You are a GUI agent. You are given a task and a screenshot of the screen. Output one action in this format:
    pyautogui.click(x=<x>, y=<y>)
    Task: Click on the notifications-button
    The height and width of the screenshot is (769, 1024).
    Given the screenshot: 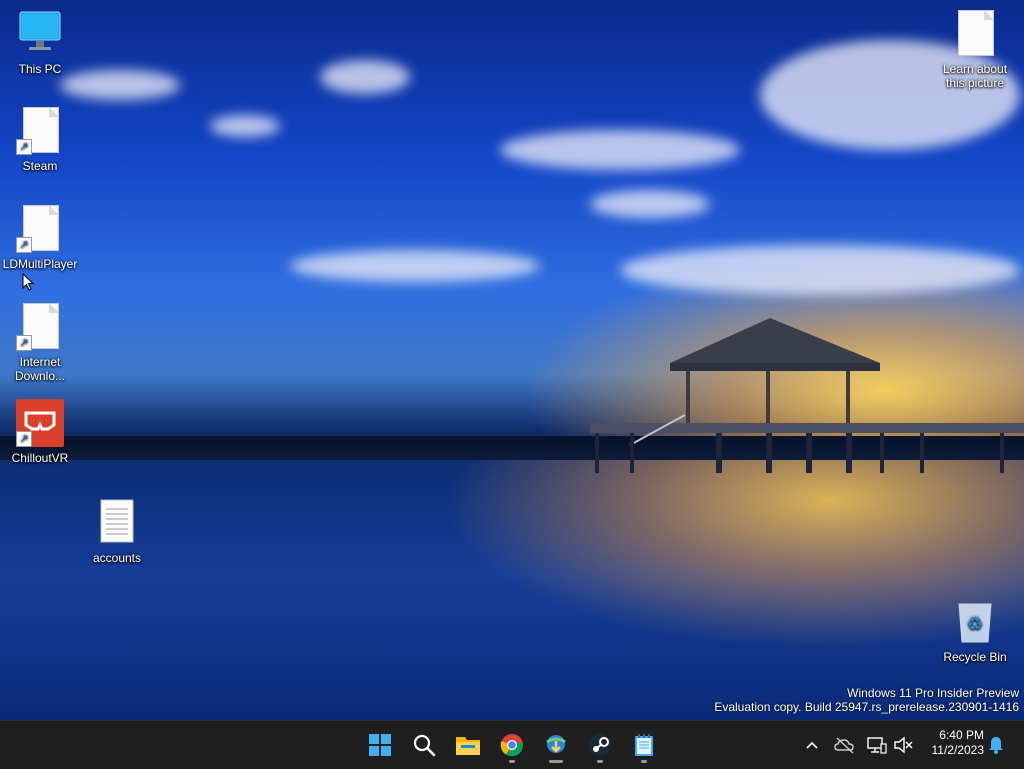 What is the action you would take?
    pyautogui.click(x=996, y=745)
    